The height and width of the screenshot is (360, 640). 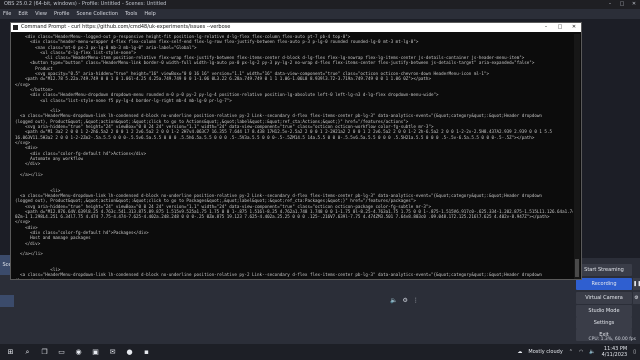 What do you see at coordinates (404, 301) in the screenshot?
I see `mixer-gear-icon: ⚙` at bounding box center [404, 301].